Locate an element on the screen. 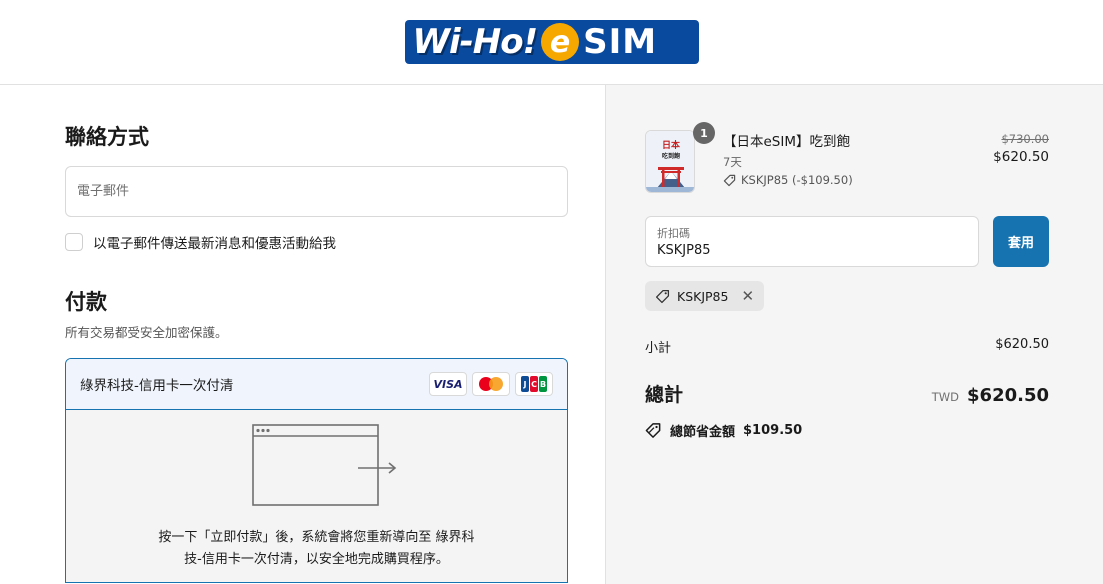 This screenshot has width=1103, height=584. payment-subtitle: 所有交易都受安全加密保護。 is located at coordinates (146, 332).